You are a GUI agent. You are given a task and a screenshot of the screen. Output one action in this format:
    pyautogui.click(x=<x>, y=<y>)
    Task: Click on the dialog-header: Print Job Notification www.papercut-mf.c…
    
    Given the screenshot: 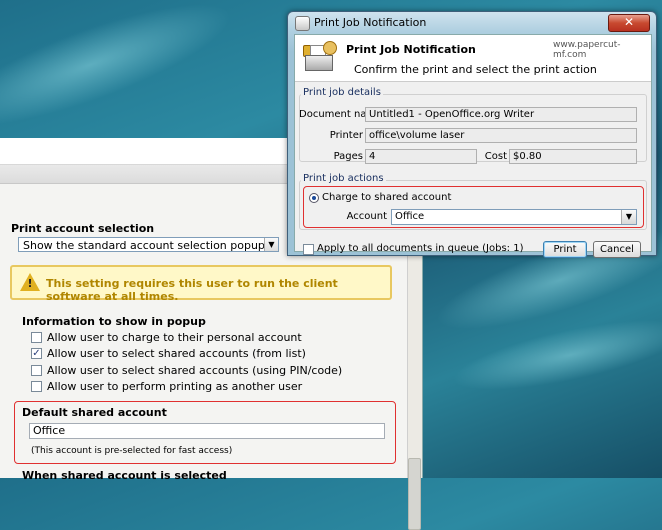 What is the action you would take?
    pyautogui.click(x=473, y=58)
    